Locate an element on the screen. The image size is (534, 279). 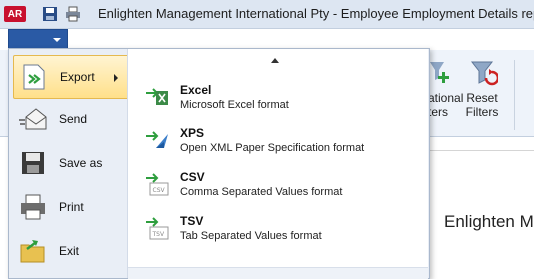
save-as-command: Save as is located at coordinates (70, 163).